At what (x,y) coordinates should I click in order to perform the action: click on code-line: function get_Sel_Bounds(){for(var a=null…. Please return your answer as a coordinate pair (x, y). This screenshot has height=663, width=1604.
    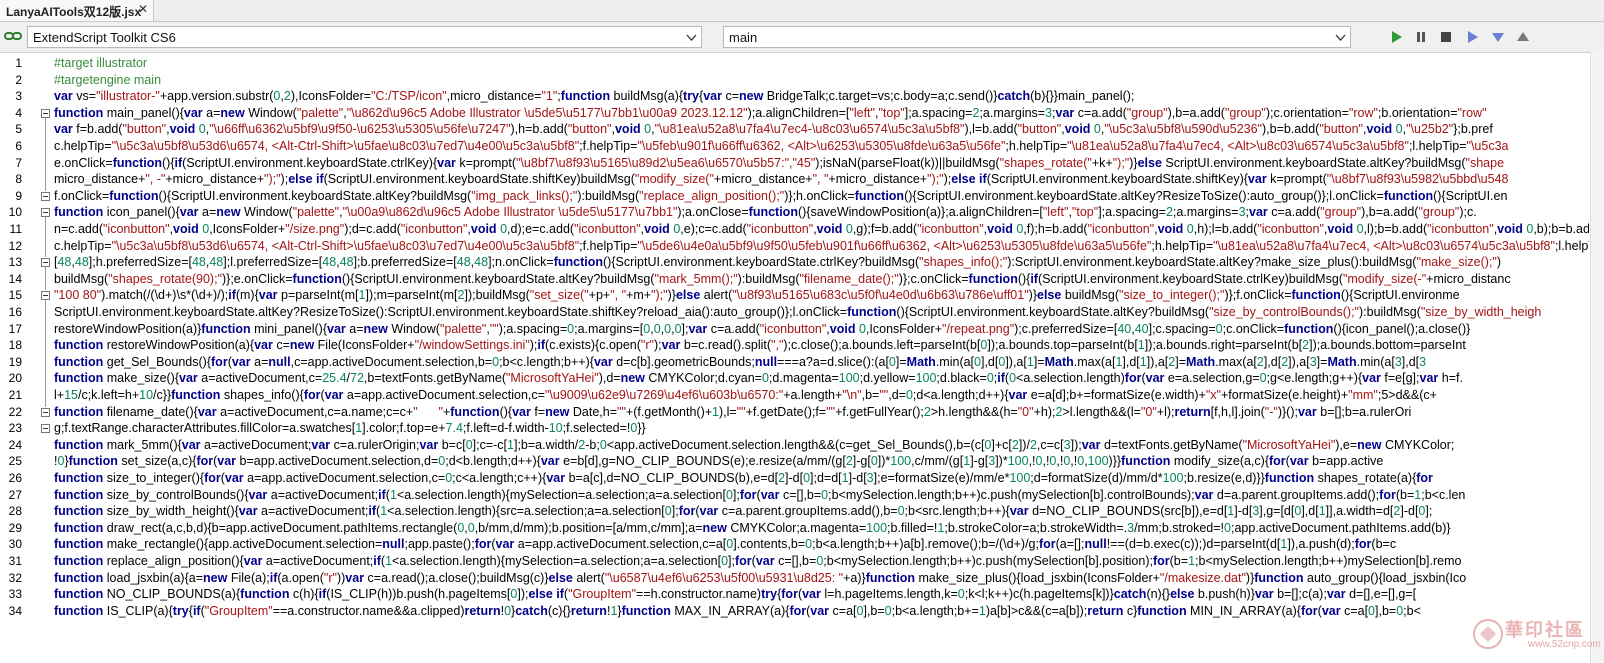
    Looking at the image, I should click on (740, 362).